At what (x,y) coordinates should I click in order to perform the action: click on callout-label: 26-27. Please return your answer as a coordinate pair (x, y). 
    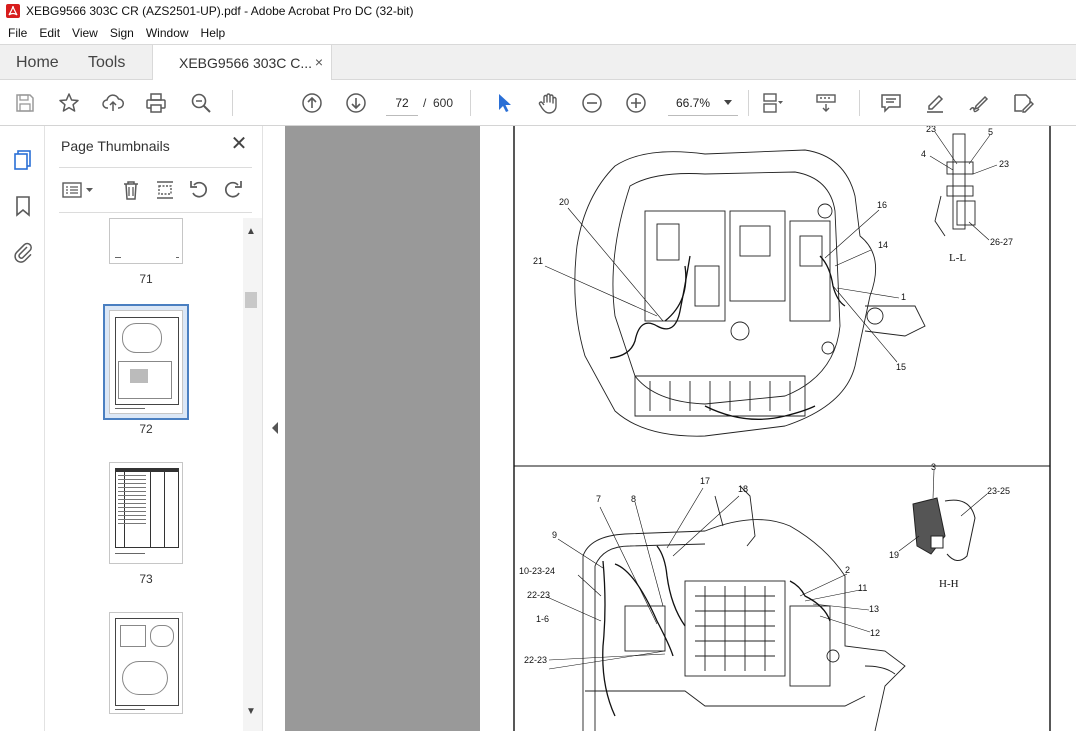
    Looking at the image, I should click on (1001, 242).